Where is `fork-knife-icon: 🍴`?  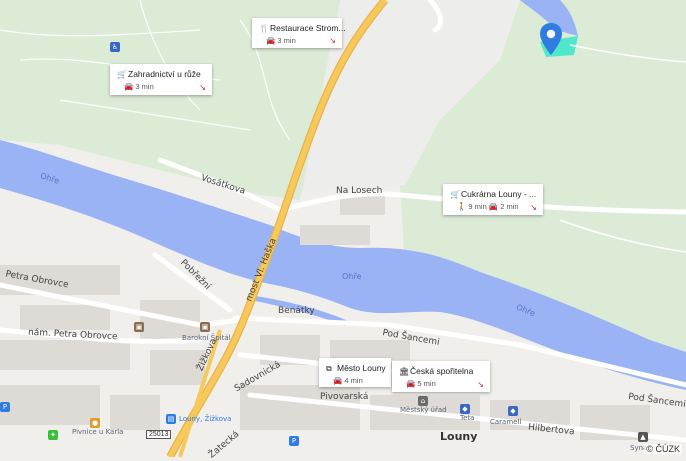 fork-knife-icon: 🍴 is located at coordinates (264, 28).